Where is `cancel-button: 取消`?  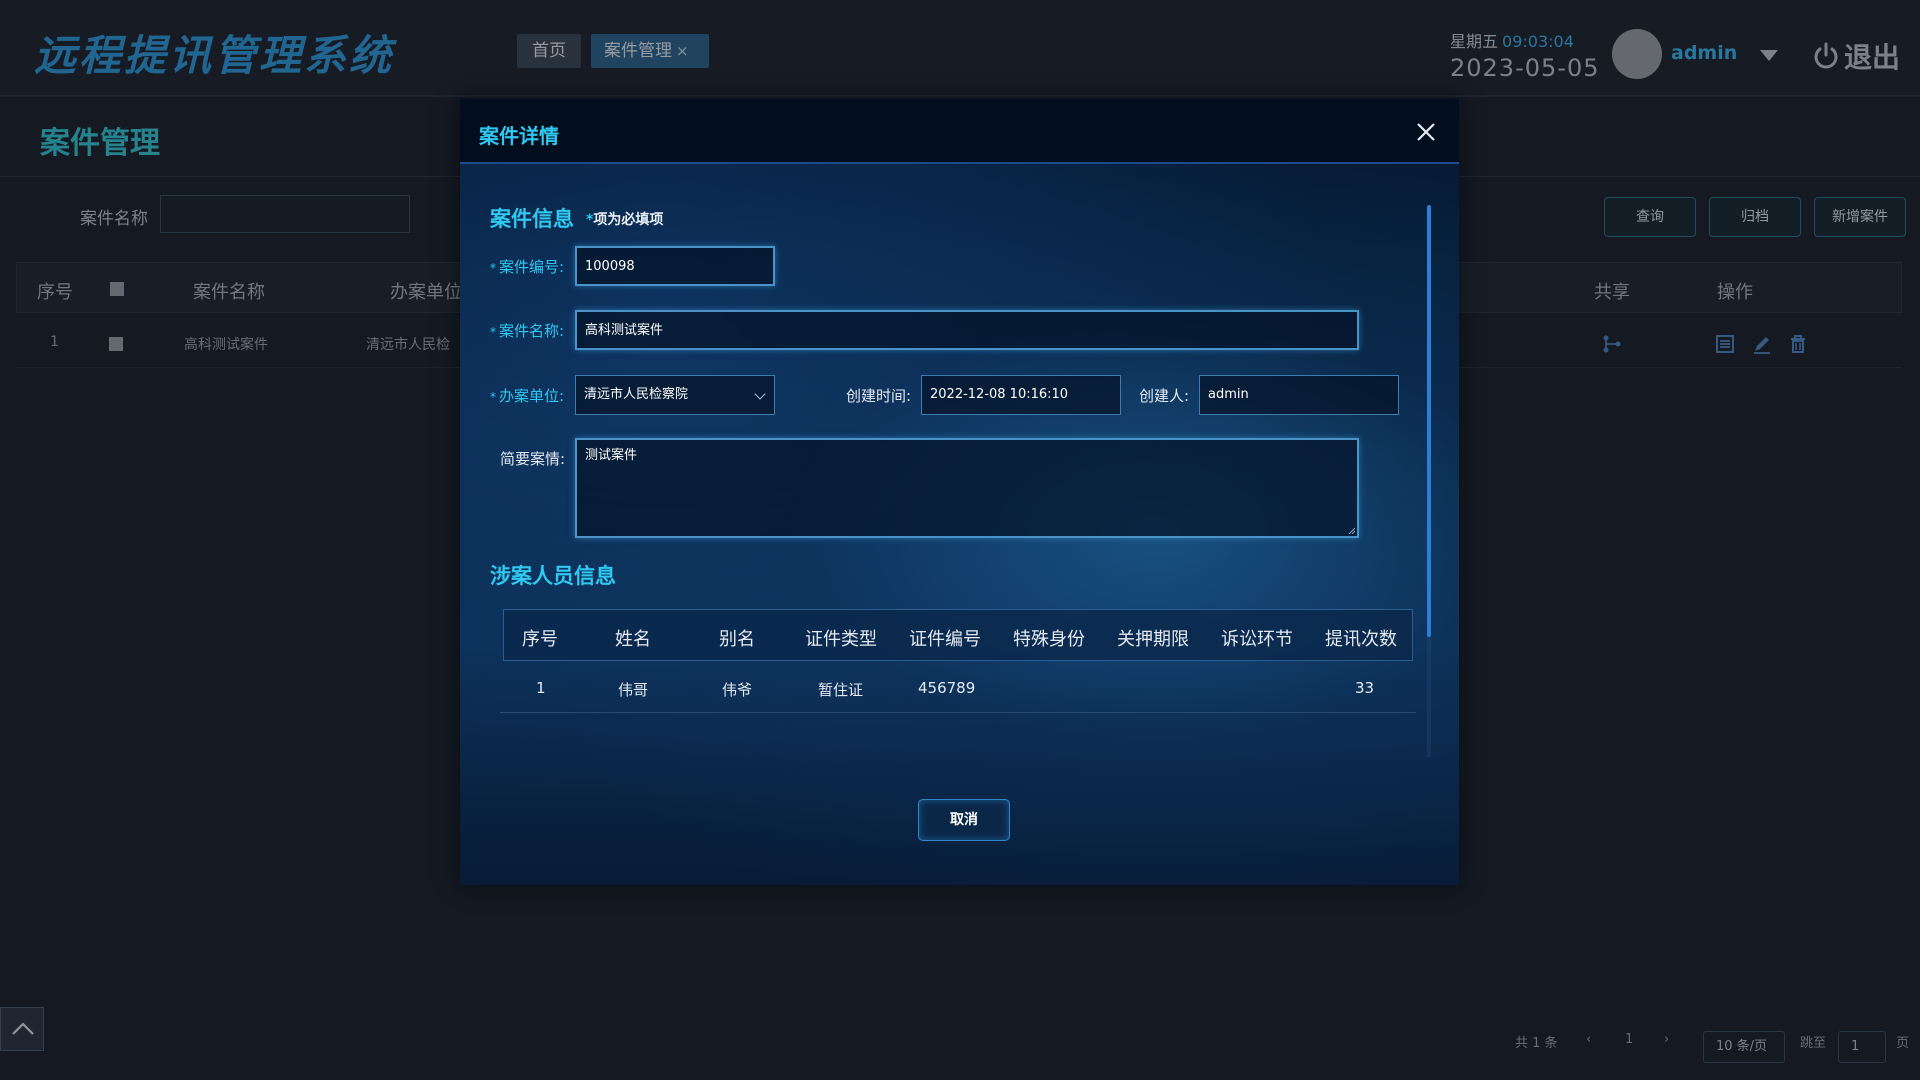
cancel-button: 取消 is located at coordinates (964, 820).